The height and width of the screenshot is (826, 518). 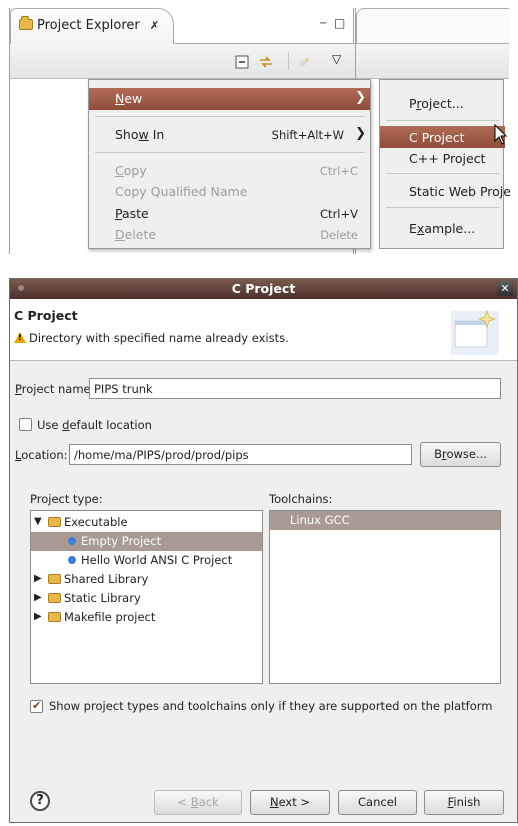 What do you see at coordinates (385, 520) in the screenshot?
I see `toolchain-item-linux-gcc: Linux GCC` at bounding box center [385, 520].